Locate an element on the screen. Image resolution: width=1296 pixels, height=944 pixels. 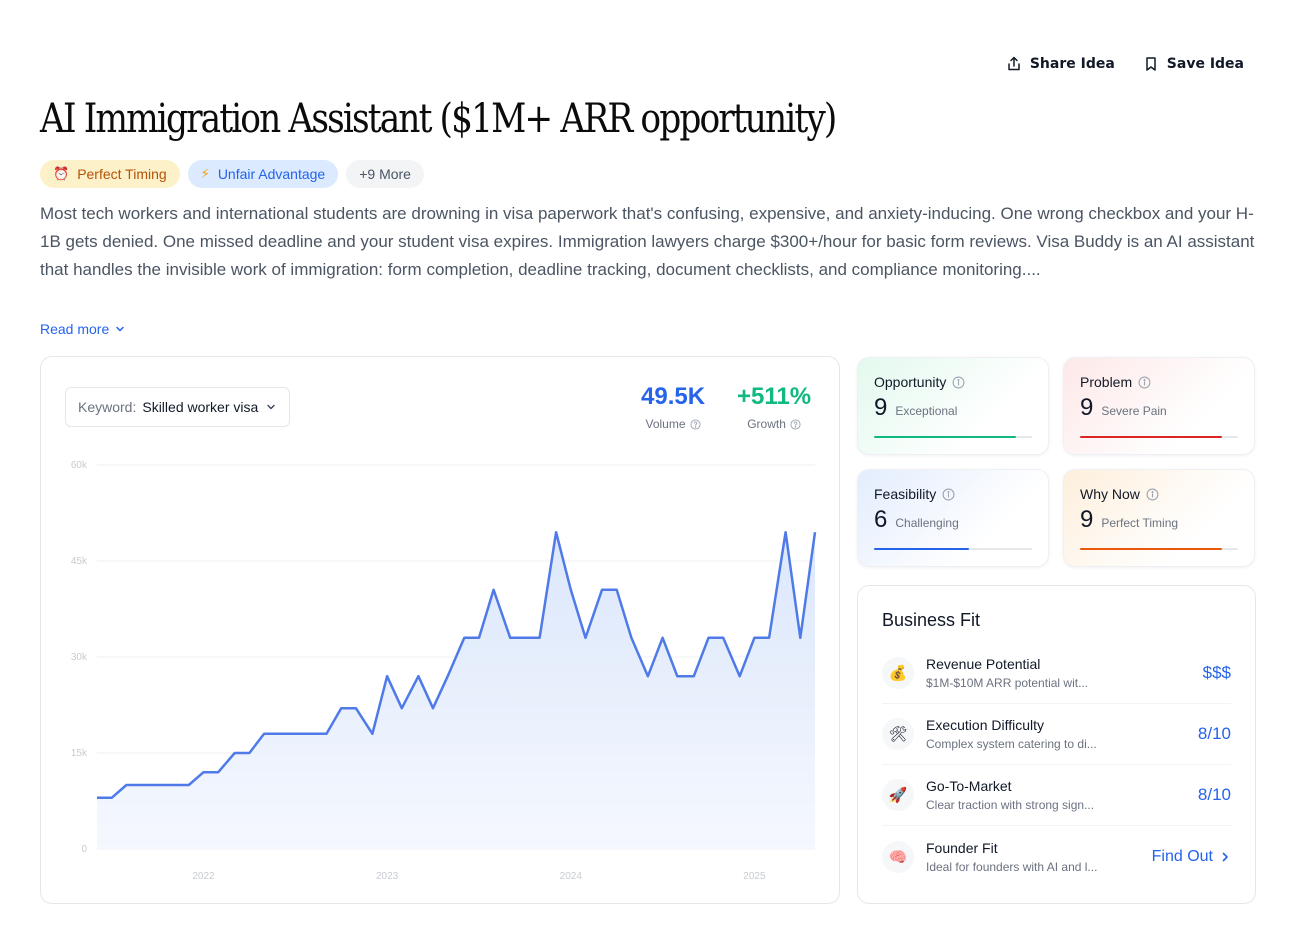
score-title: Feasibility is located at coordinates (905, 494).